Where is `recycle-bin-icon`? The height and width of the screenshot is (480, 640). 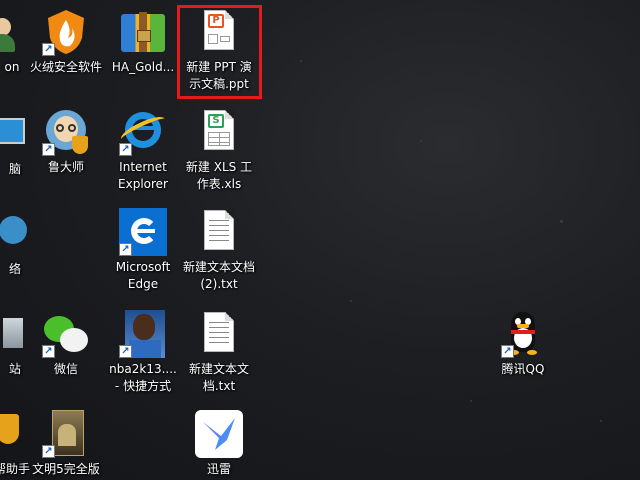
recycle-bin-icon is located at coordinates (11, 334).